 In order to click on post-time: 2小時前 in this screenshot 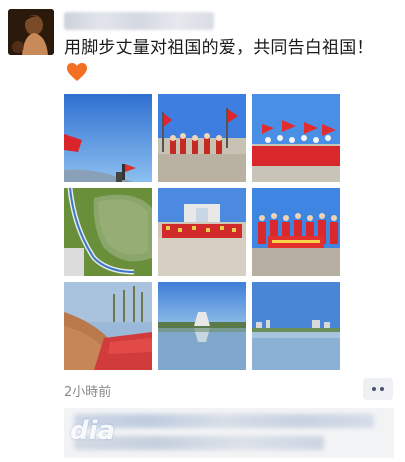, I will do `click(88, 392)`.